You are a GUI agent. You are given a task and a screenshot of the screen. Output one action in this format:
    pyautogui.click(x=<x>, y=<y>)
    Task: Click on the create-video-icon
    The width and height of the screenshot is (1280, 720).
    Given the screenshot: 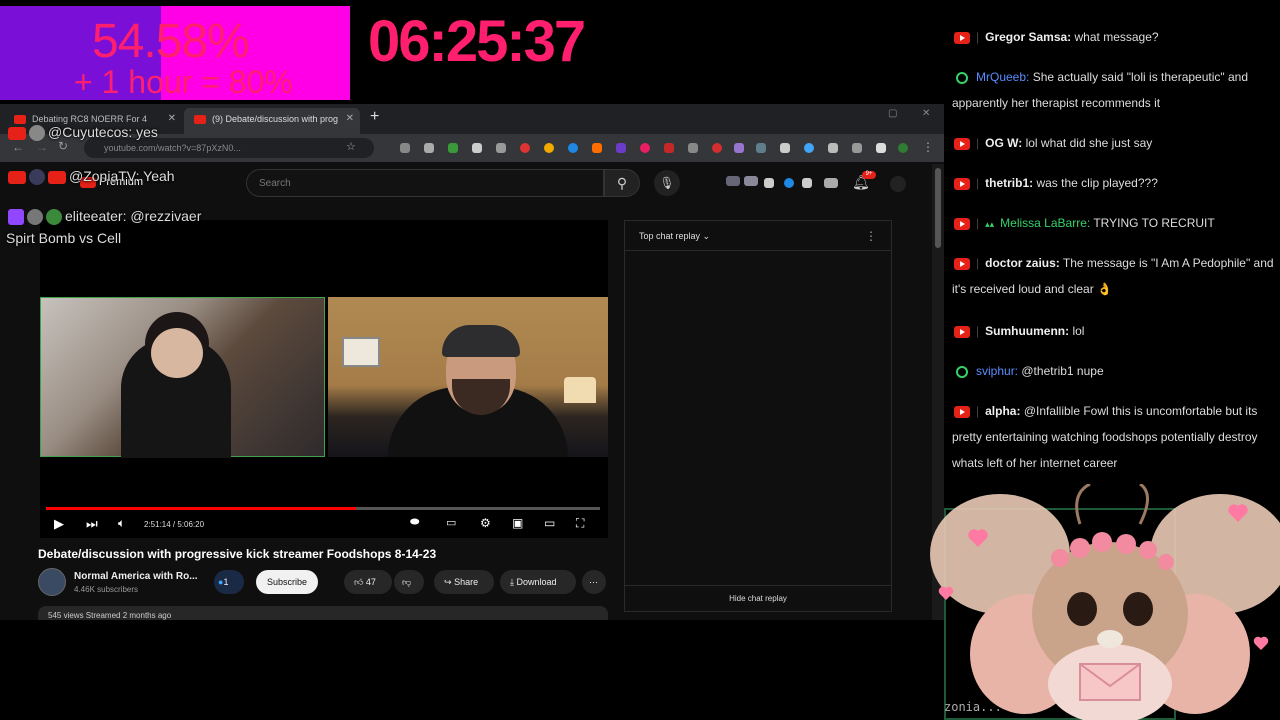 What is the action you would take?
    pyautogui.click(x=831, y=183)
    